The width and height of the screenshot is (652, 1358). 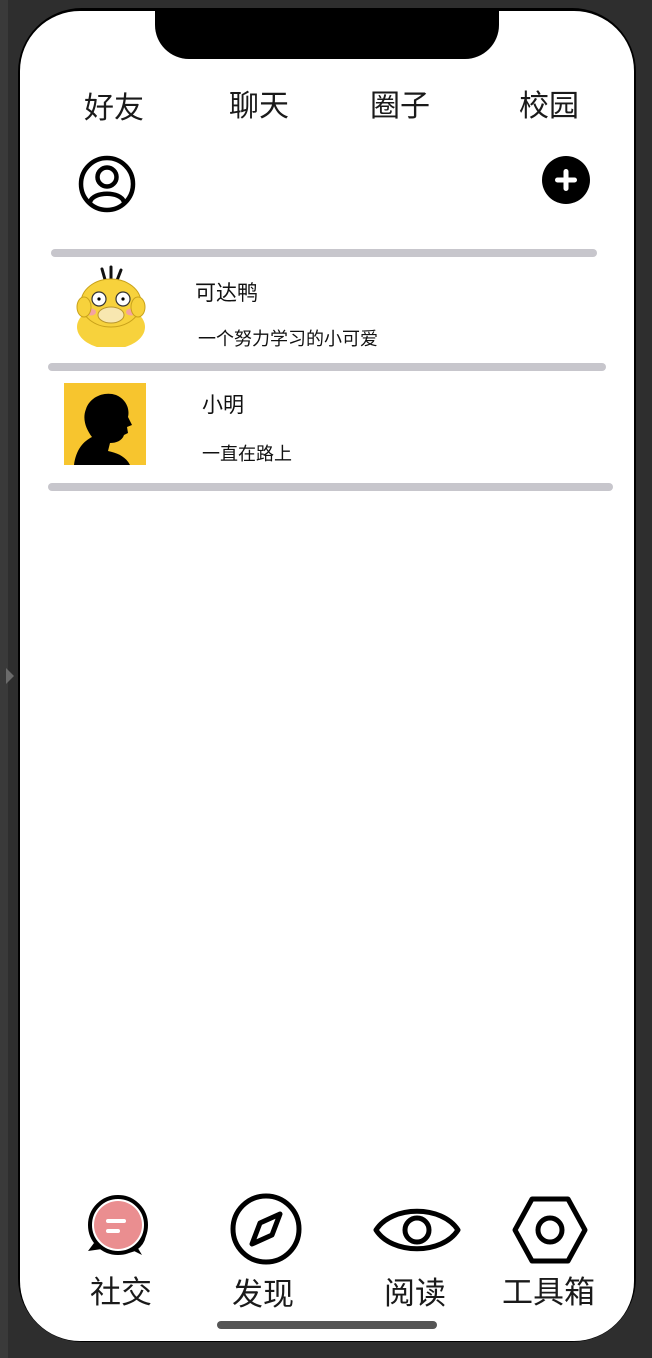 What do you see at coordinates (288, 339) in the screenshot?
I see `friend-status: 一个努力学习的小可爱` at bounding box center [288, 339].